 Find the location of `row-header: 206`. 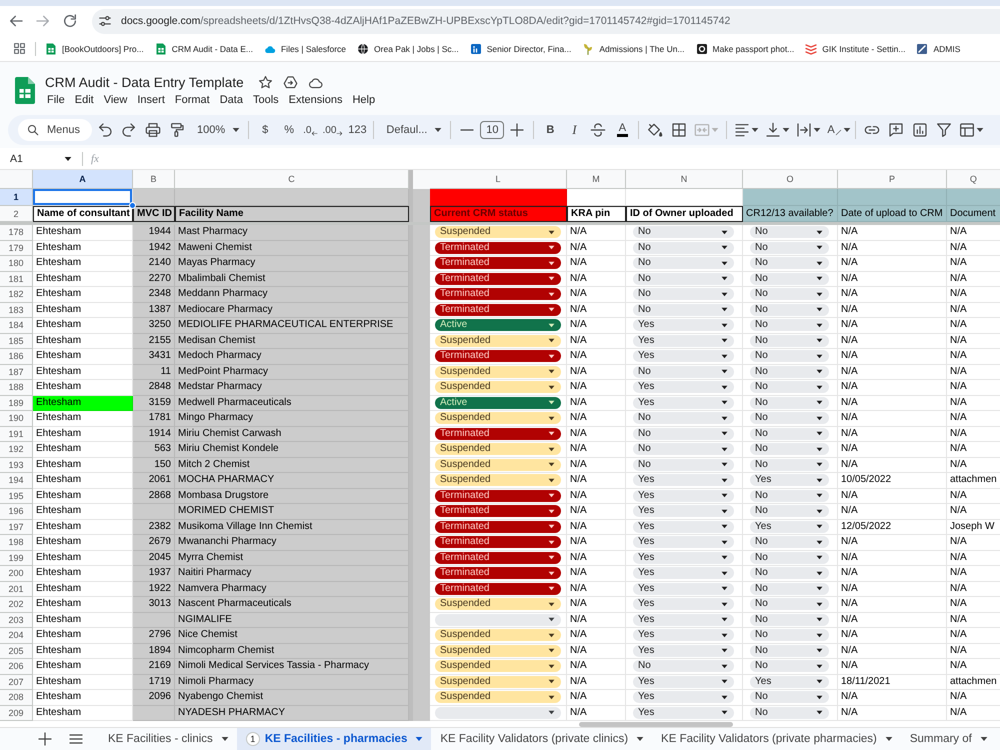

row-header: 206 is located at coordinates (16, 666).